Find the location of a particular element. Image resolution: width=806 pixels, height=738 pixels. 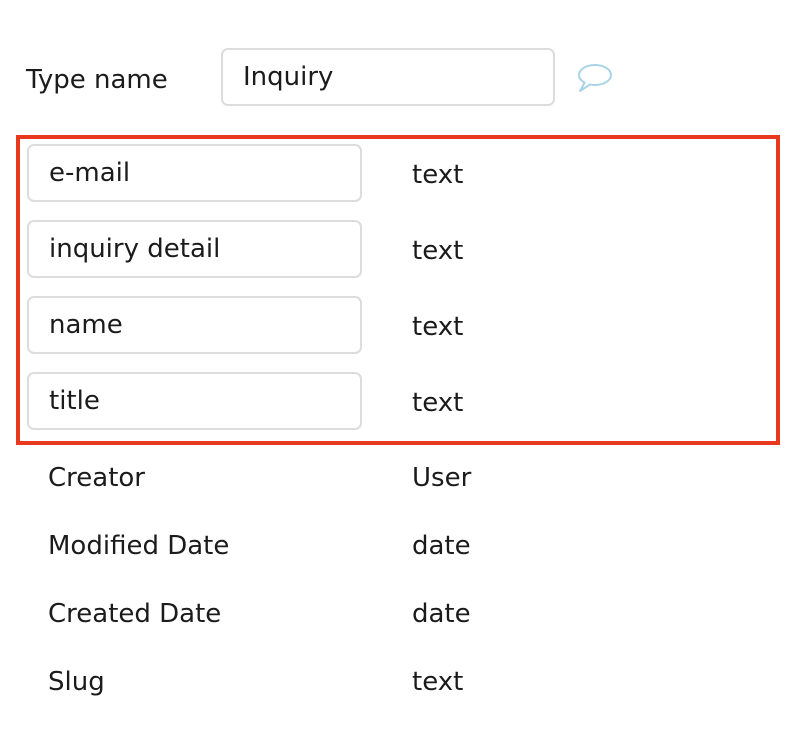

builtin-field-name: Creator is located at coordinates (96, 478).